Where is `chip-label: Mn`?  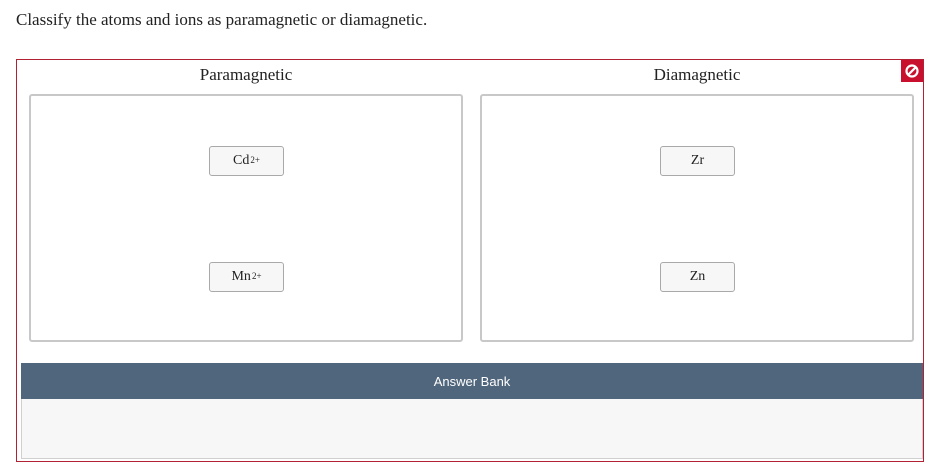 chip-label: Mn is located at coordinates (241, 276).